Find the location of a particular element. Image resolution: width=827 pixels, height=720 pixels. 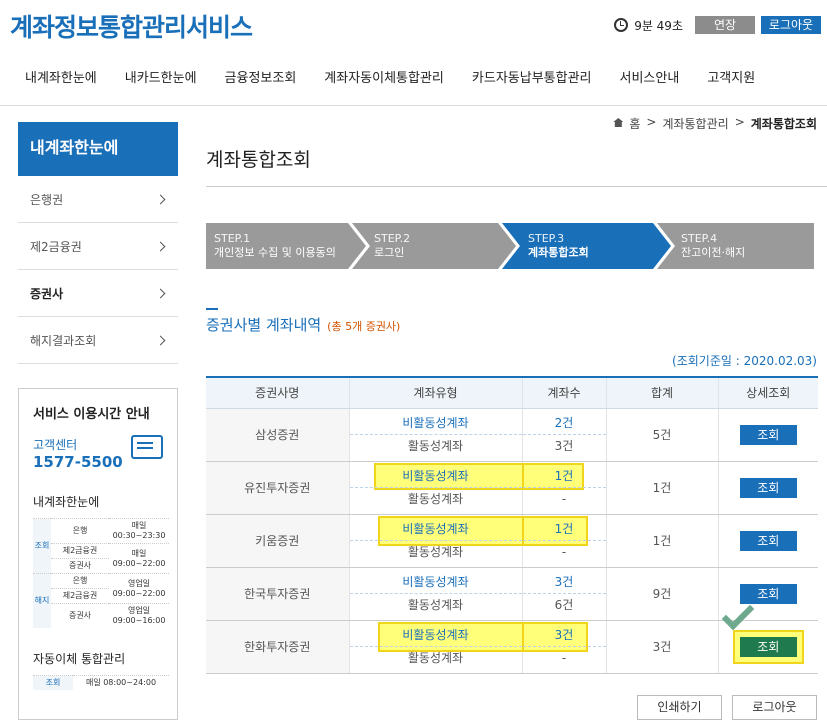

account-count-cell: 2건 3건 is located at coordinates (563, 435).